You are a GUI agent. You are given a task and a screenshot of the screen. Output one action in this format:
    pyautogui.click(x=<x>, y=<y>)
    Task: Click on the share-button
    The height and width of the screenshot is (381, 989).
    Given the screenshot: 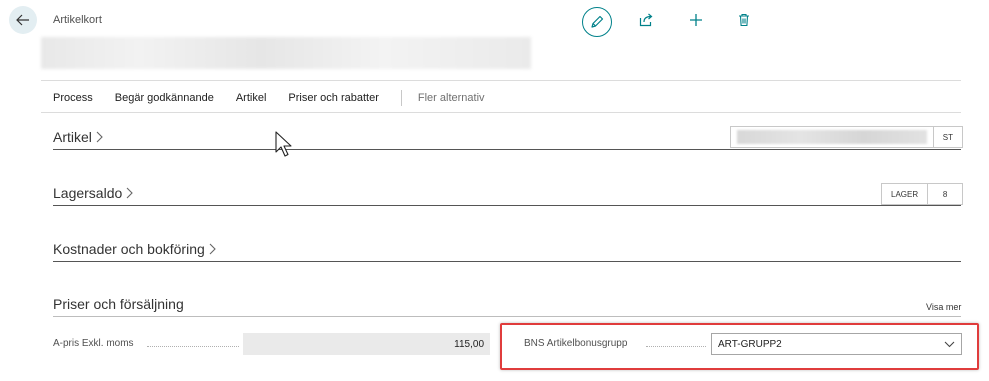 What is the action you would take?
    pyautogui.click(x=646, y=20)
    